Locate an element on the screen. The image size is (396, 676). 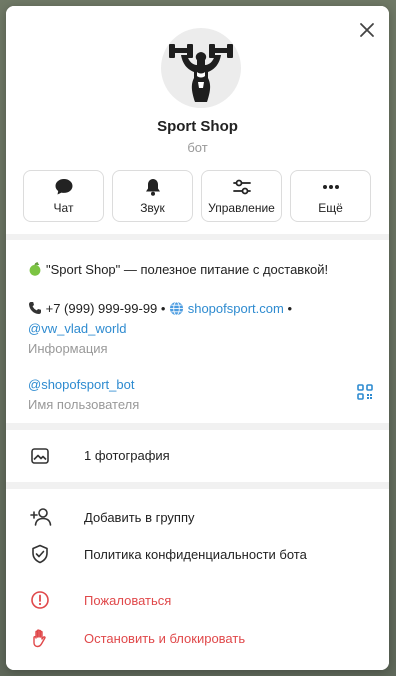
privacy-policy-item: Политика конфиденциальности бота is located at coordinates (197, 554).